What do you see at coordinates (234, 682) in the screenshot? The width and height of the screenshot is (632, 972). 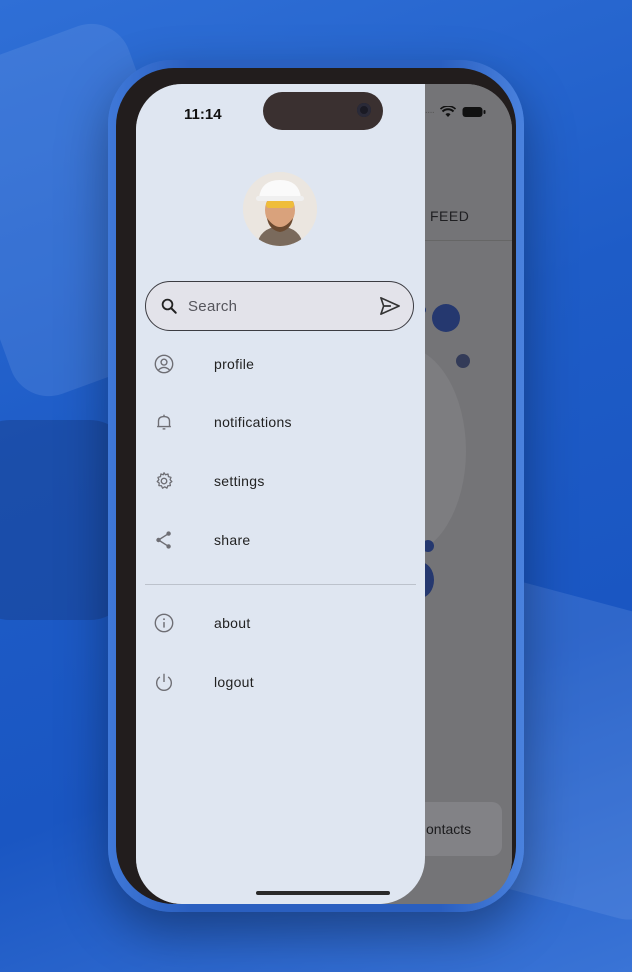 I see `menu-item-label: logout` at bounding box center [234, 682].